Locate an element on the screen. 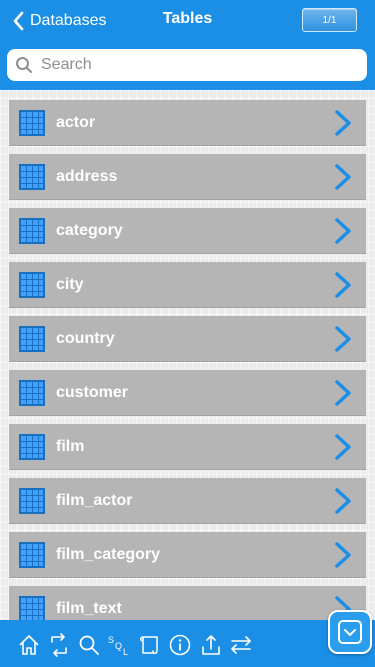 This screenshot has height=667, width=375. table-row-country: country is located at coordinates (187, 339).